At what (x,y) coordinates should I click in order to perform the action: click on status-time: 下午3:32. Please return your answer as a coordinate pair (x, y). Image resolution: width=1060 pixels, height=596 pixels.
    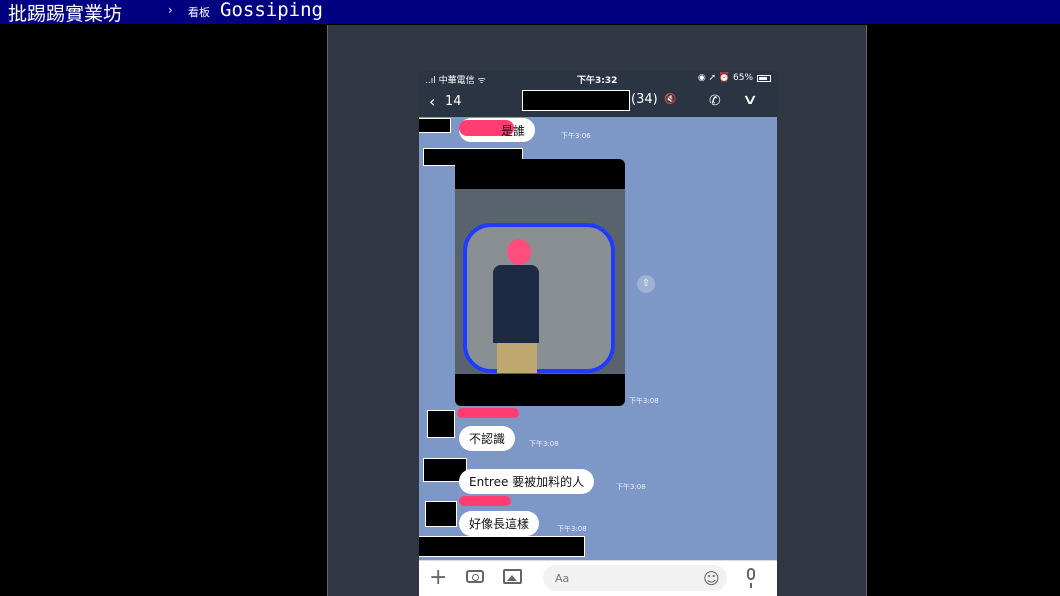
    Looking at the image, I should click on (597, 81).